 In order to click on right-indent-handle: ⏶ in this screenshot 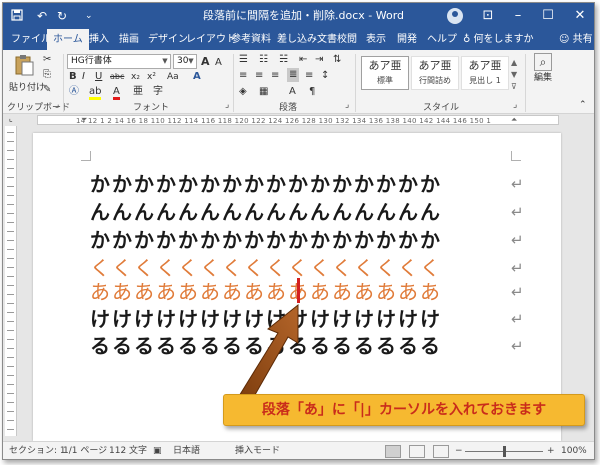, I will do `click(514, 120)`.